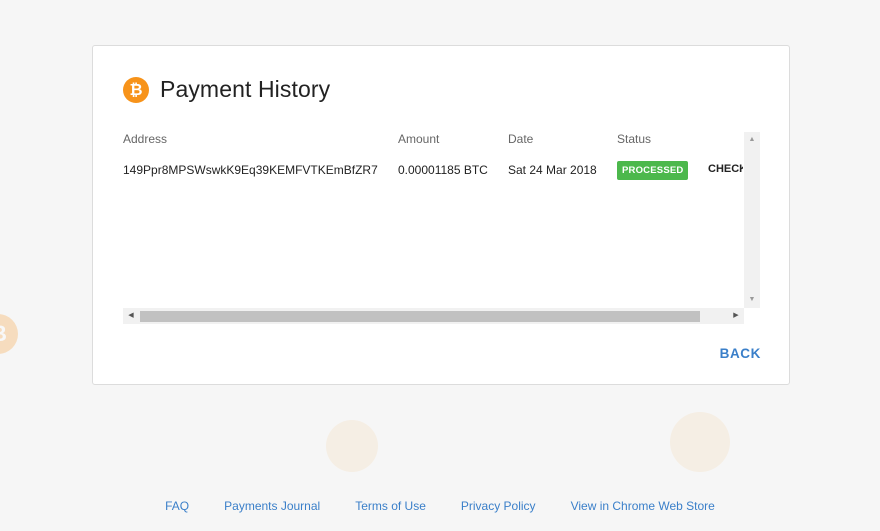 This screenshot has height=531, width=880. What do you see at coordinates (498, 506) in the screenshot?
I see `footer-link-privacy-policy: Privacy Policy` at bounding box center [498, 506].